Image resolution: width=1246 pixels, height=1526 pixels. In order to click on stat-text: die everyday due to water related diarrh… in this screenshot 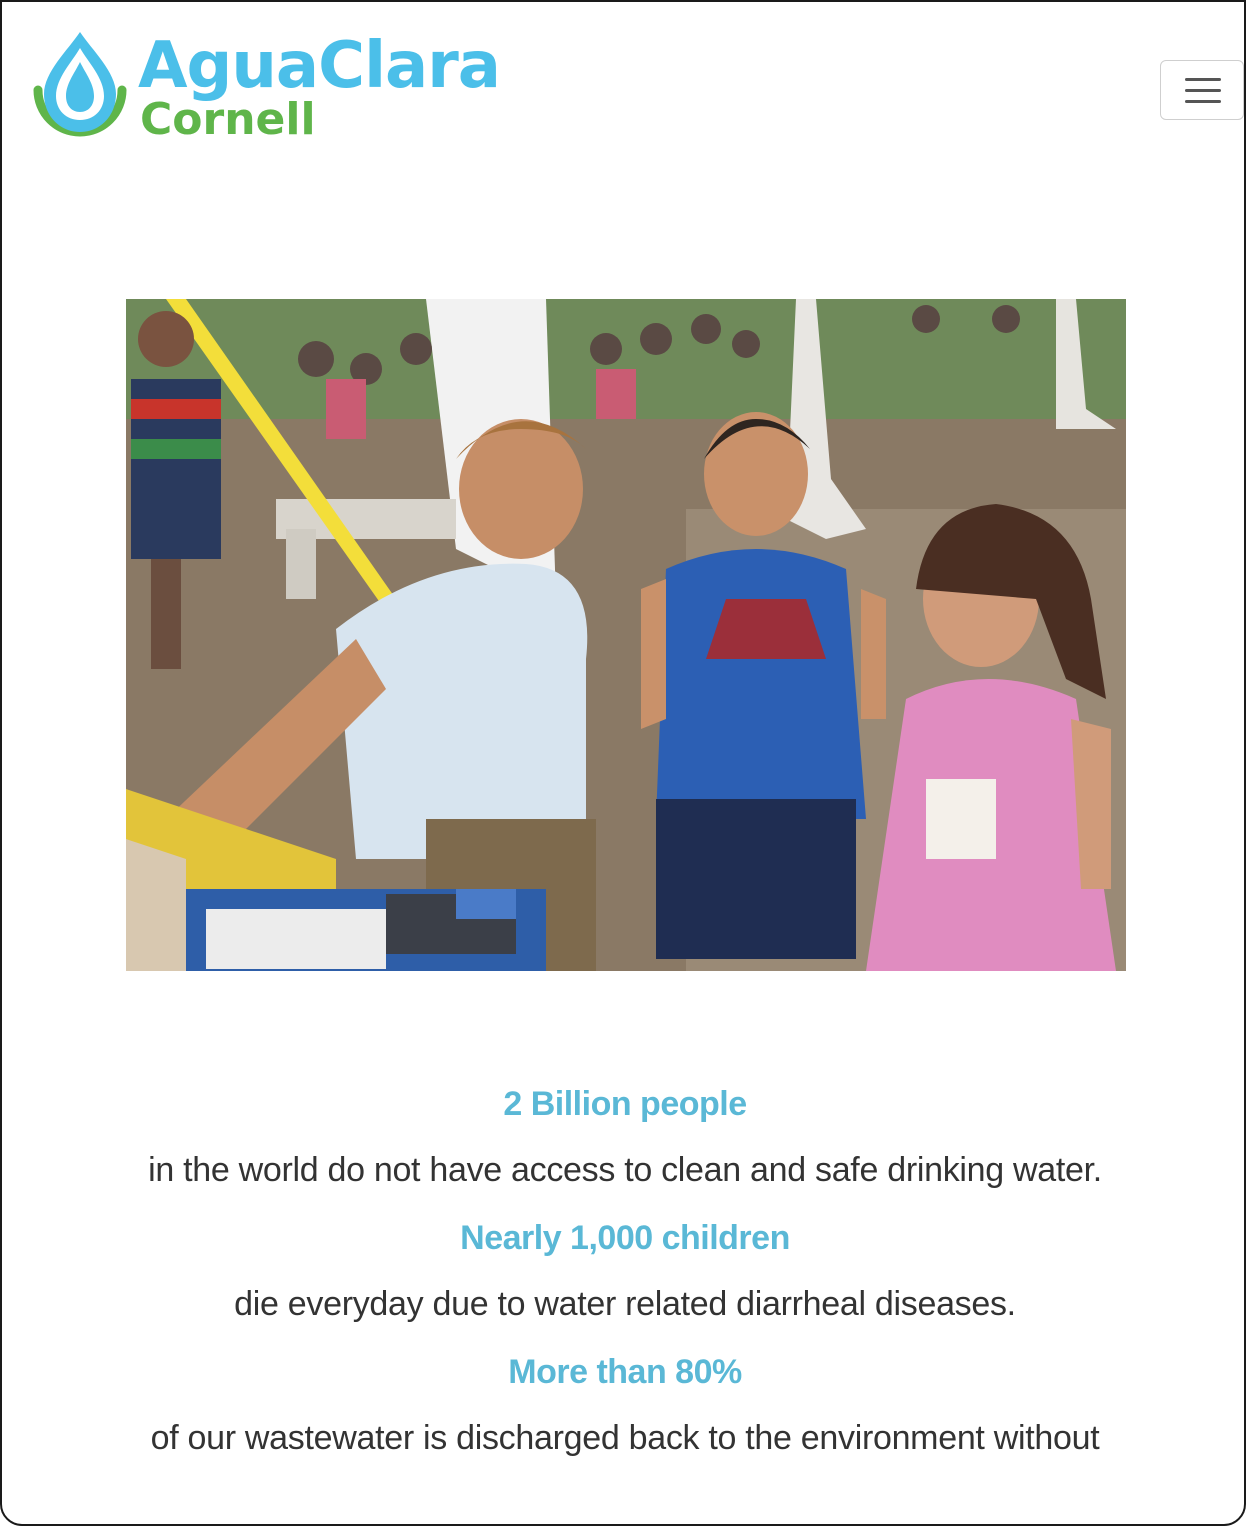, I will do `click(625, 1304)`.